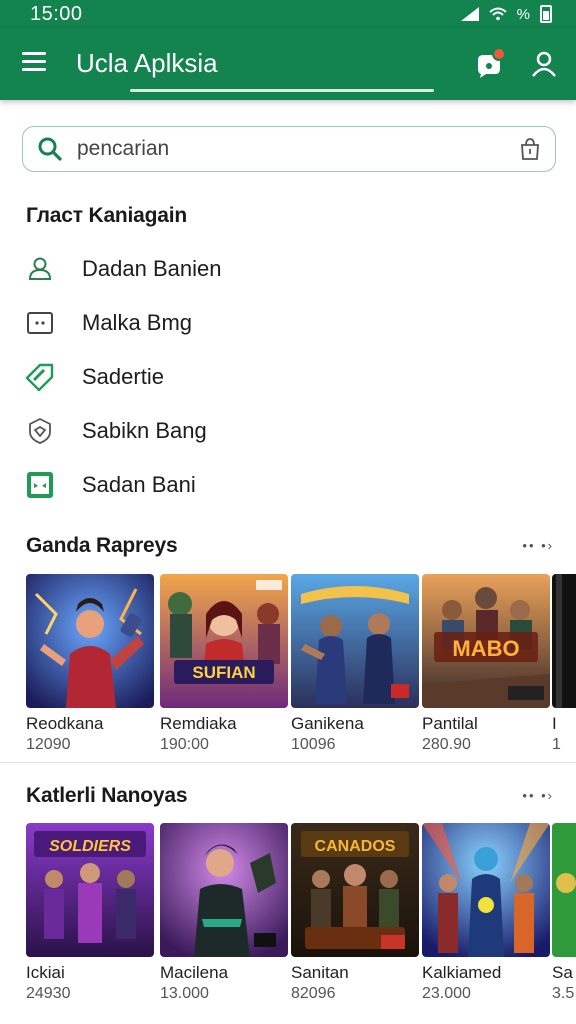  Describe the element at coordinates (313, 993) in the screenshot. I see `game-value: 82096` at that location.